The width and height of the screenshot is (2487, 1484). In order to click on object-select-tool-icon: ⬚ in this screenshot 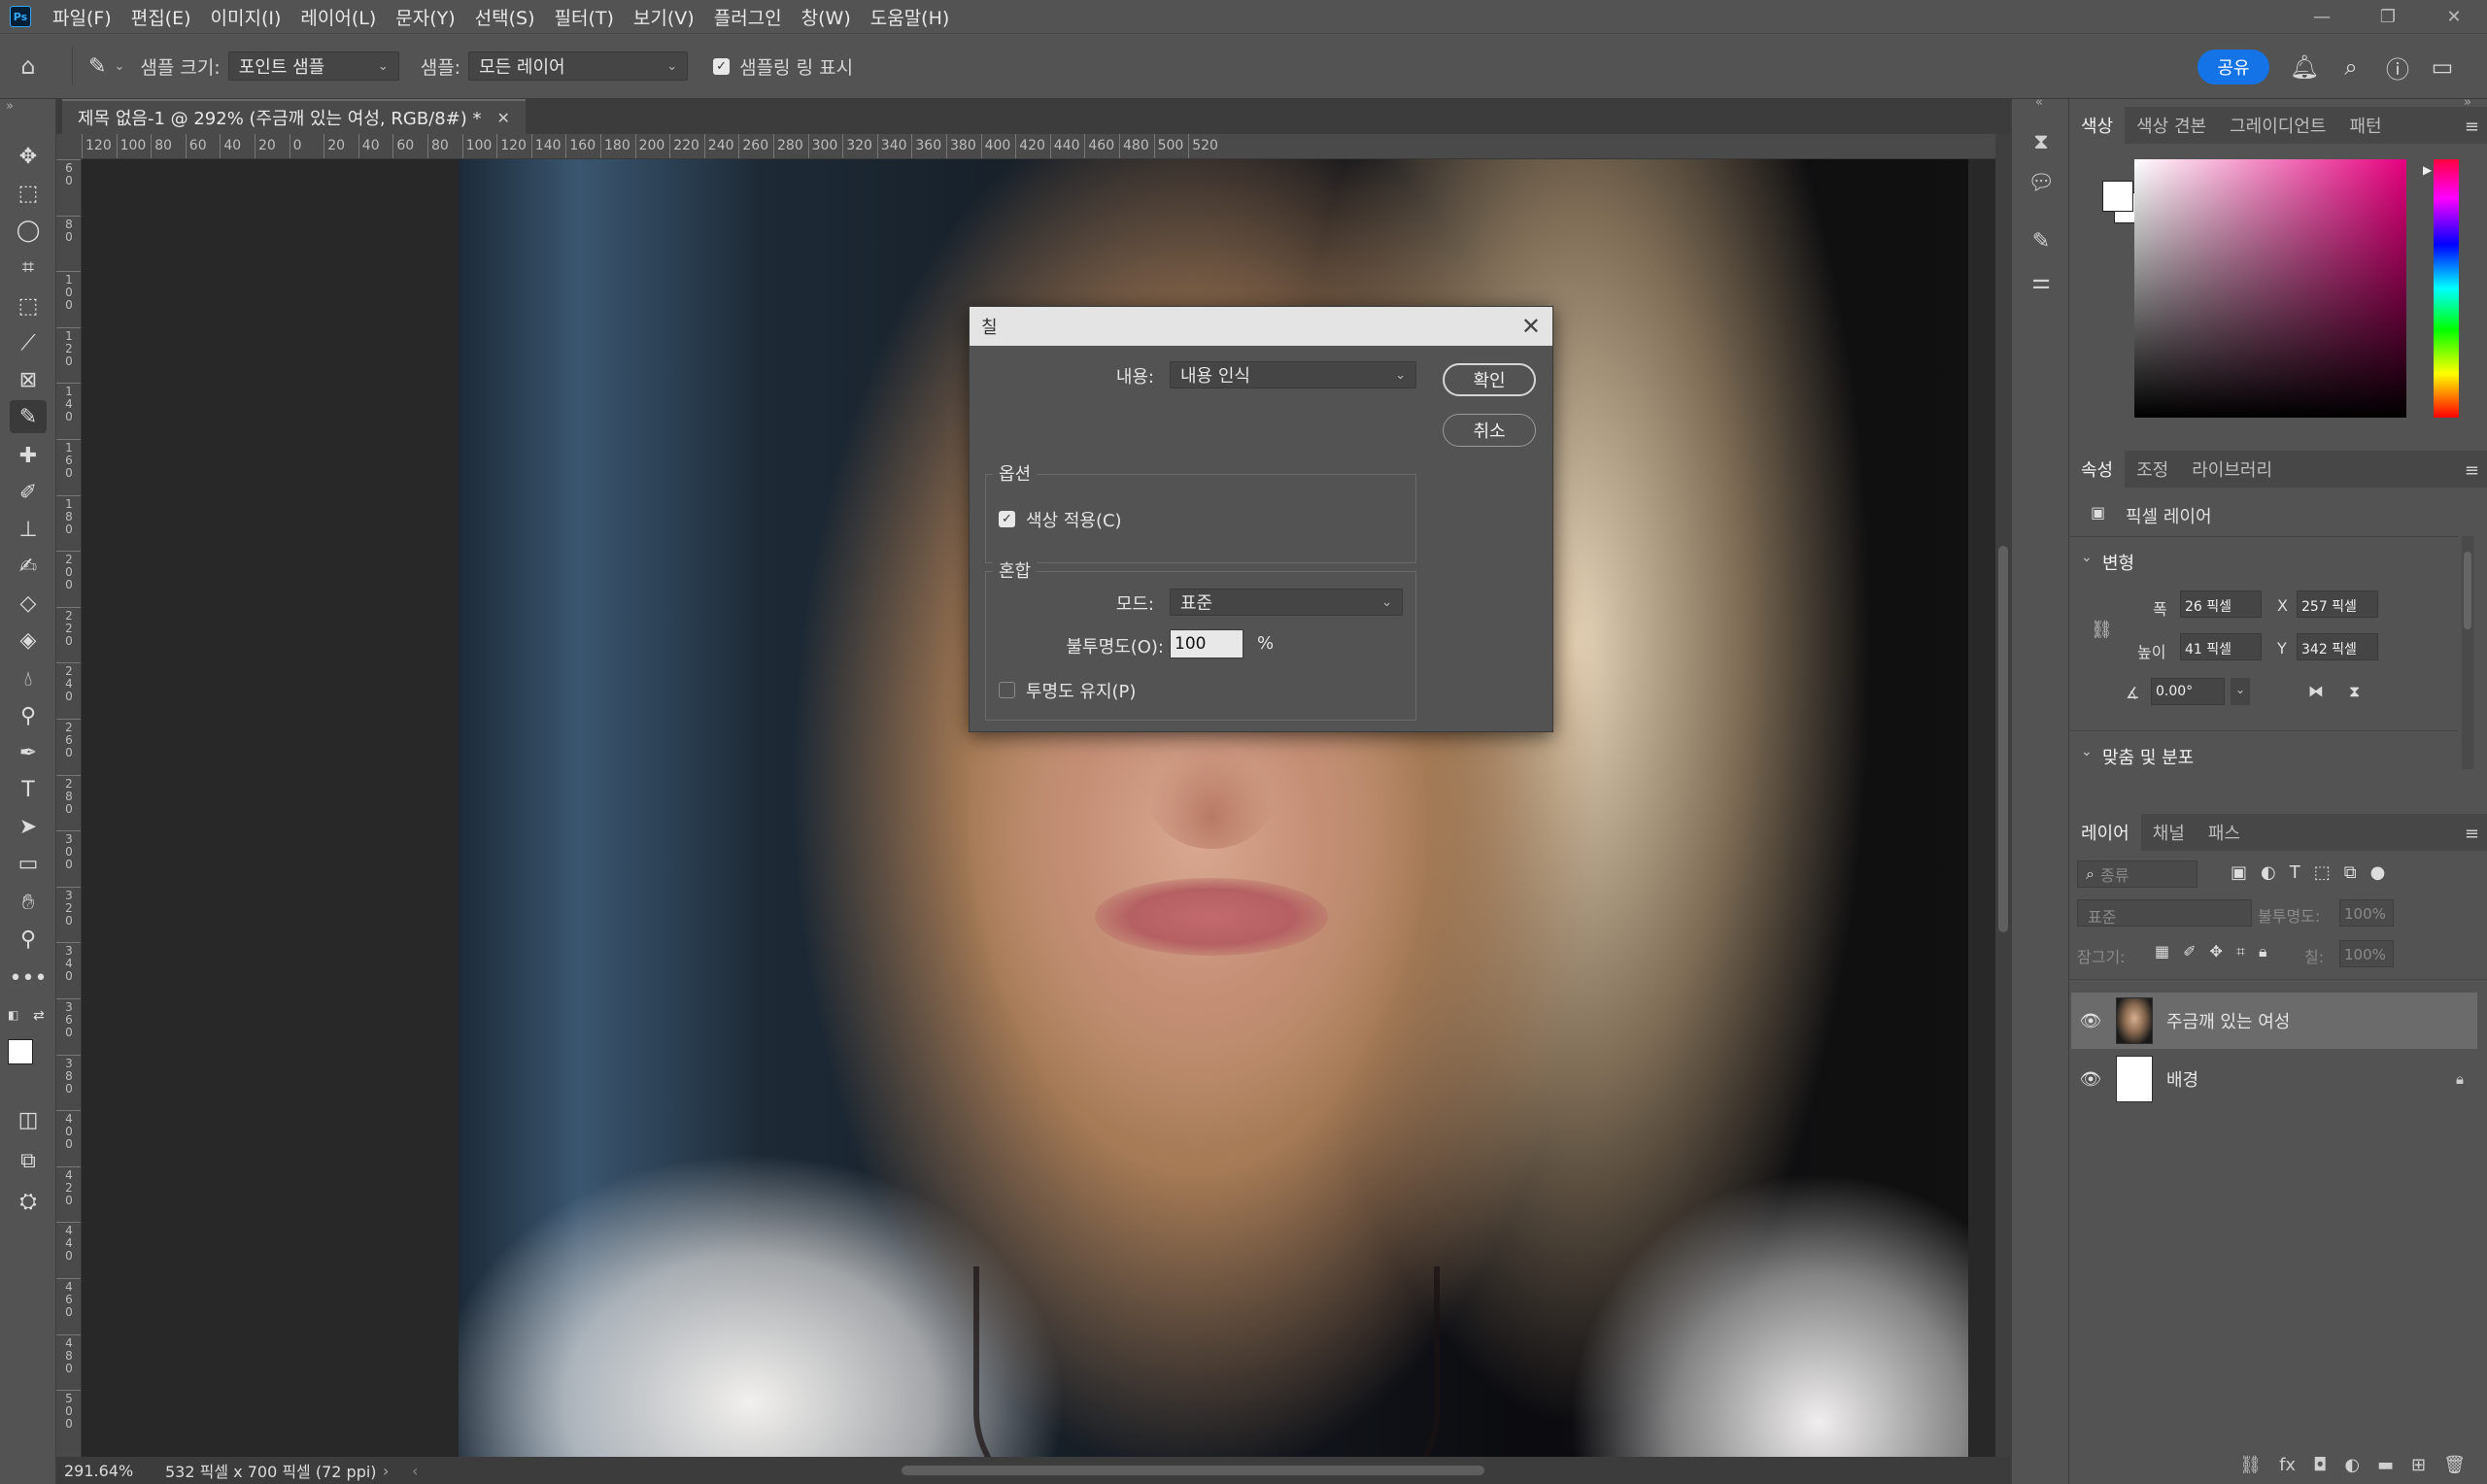, I will do `click(28, 305)`.